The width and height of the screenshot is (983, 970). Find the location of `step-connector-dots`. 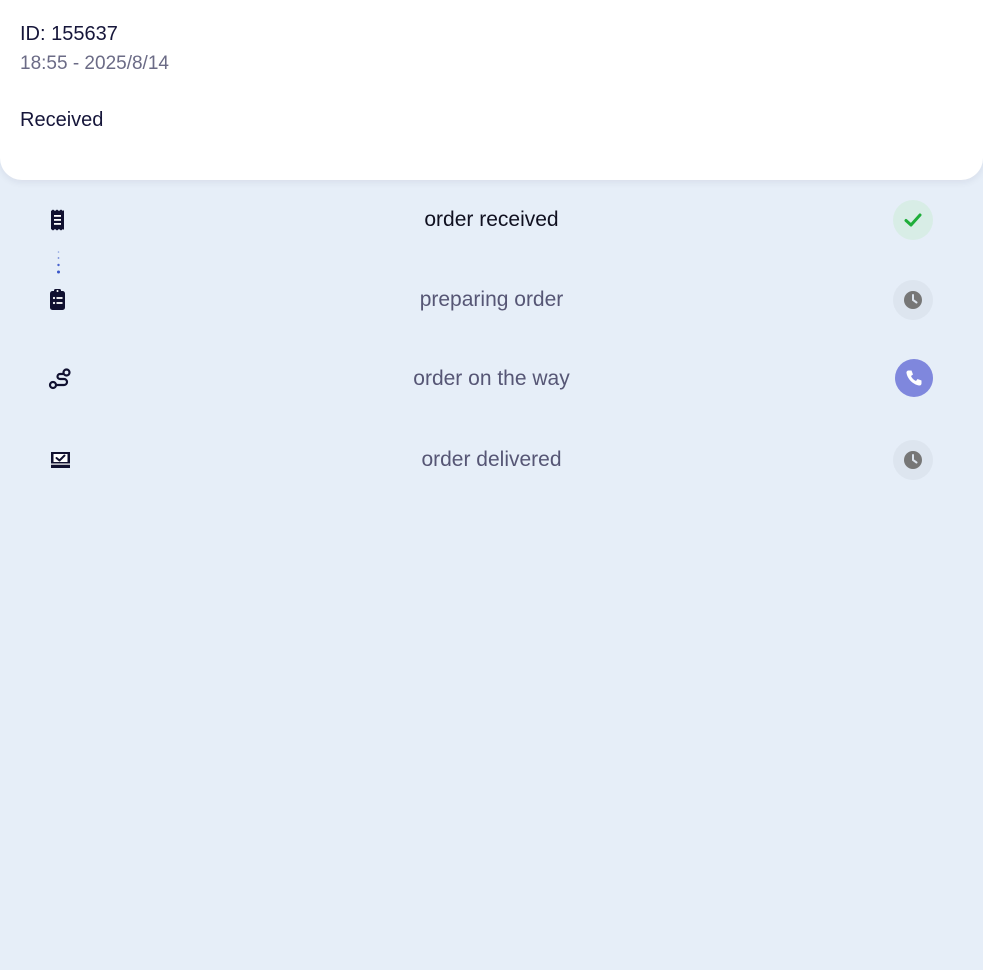

step-connector-dots is located at coordinates (58, 262).